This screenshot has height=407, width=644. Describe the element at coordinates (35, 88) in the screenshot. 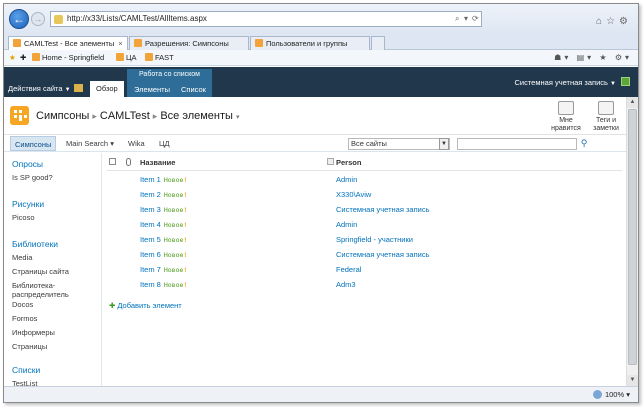

I see `site-actions-label: Действия сайта` at that location.